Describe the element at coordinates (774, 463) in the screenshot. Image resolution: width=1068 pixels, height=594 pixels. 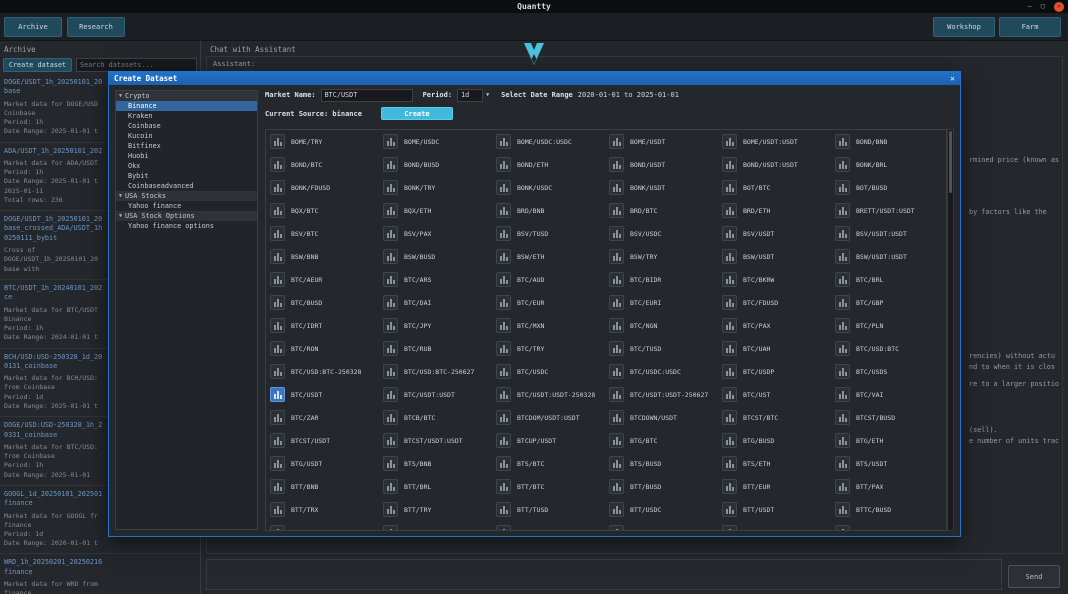
I see `market-bts-eth: BTS/ETH` at that location.